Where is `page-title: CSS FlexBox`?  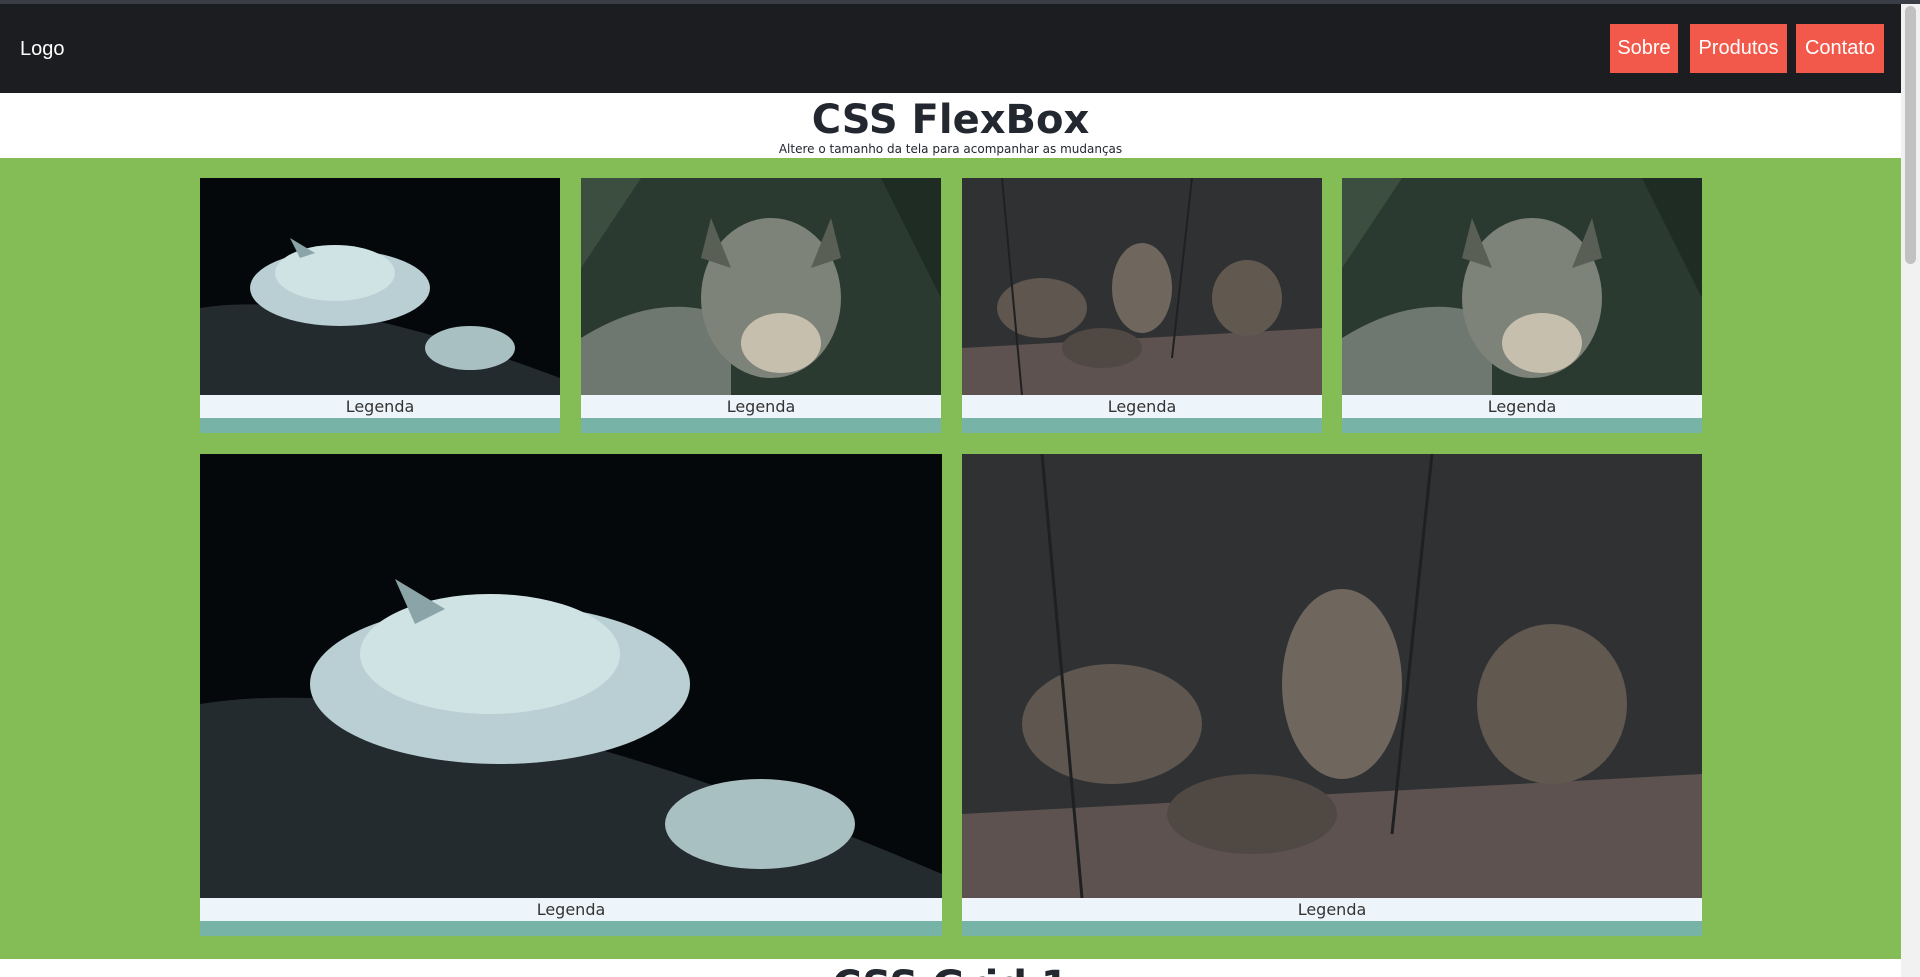 page-title: CSS FlexBox is located at coordinates (950, 120).